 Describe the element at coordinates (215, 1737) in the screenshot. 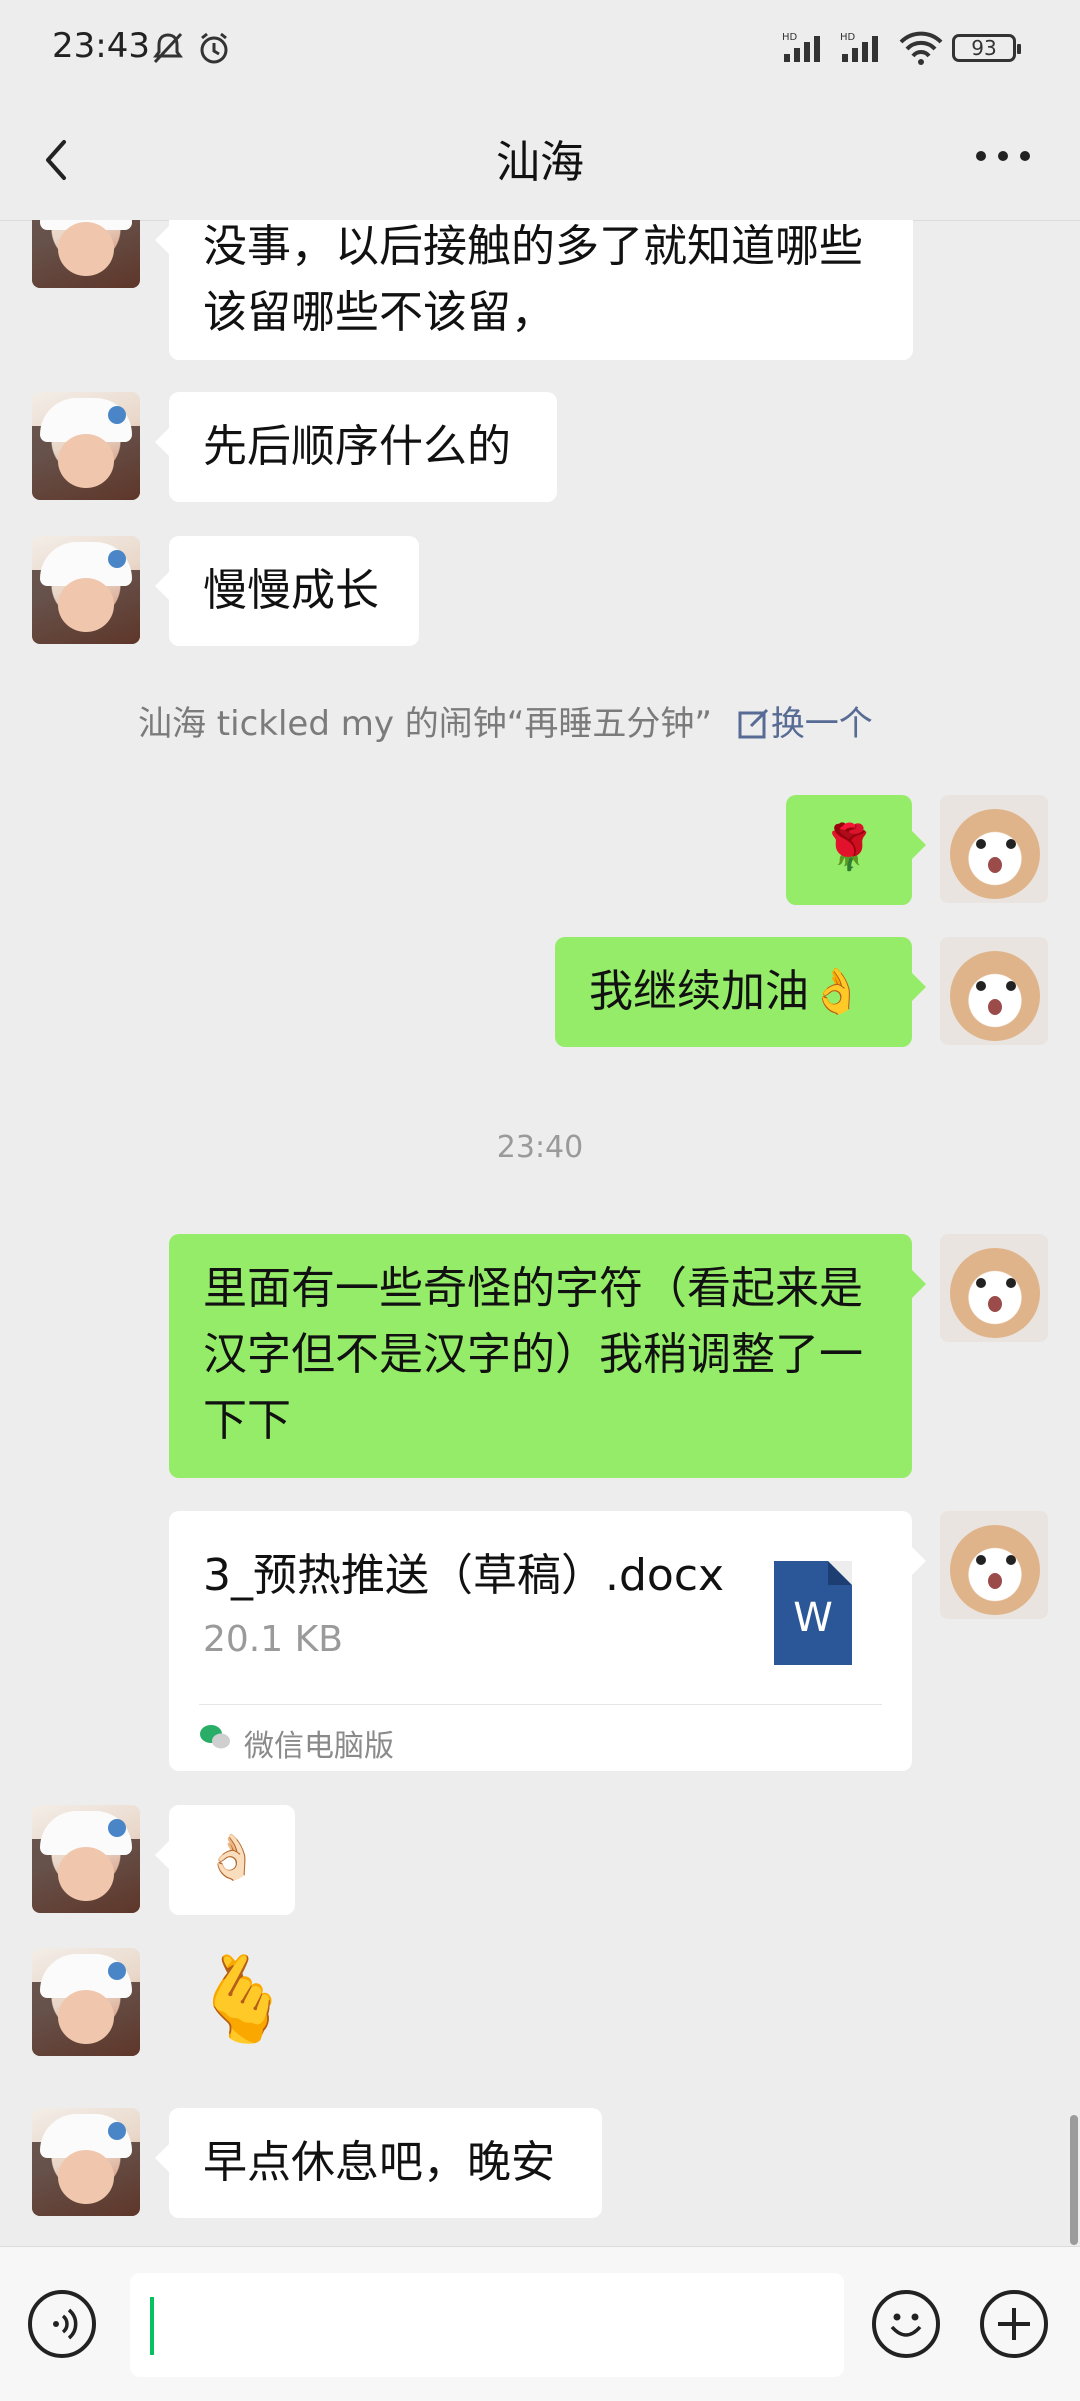

I see `wechat-icon` at that location.